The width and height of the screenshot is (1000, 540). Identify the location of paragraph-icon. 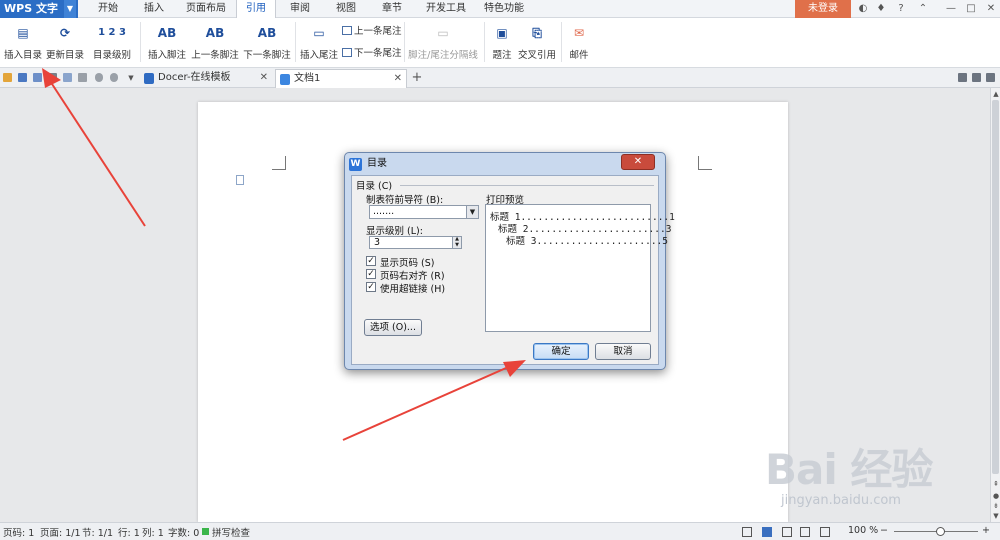
(240, 180).